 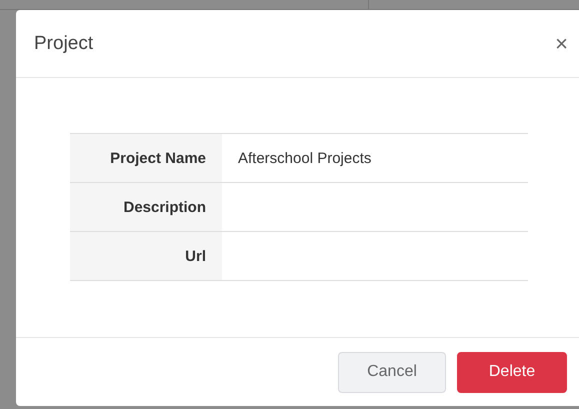 I want to click on field-label: Url, so click(x=146, y=256).